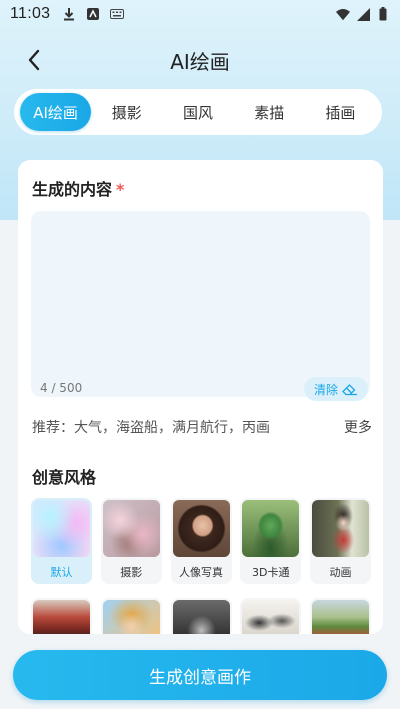 This screenshot has height=709, width=400. I want to click on status-bar: 11:03, so click(200, 14).